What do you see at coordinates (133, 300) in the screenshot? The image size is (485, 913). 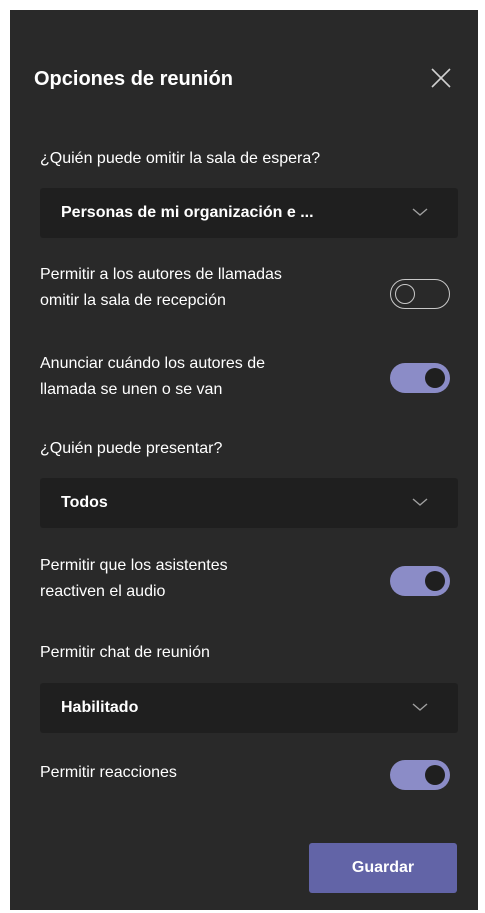 I see `callers-bypass-label-line2: omitir la sala de recepción` at bounding box center [133, 300].